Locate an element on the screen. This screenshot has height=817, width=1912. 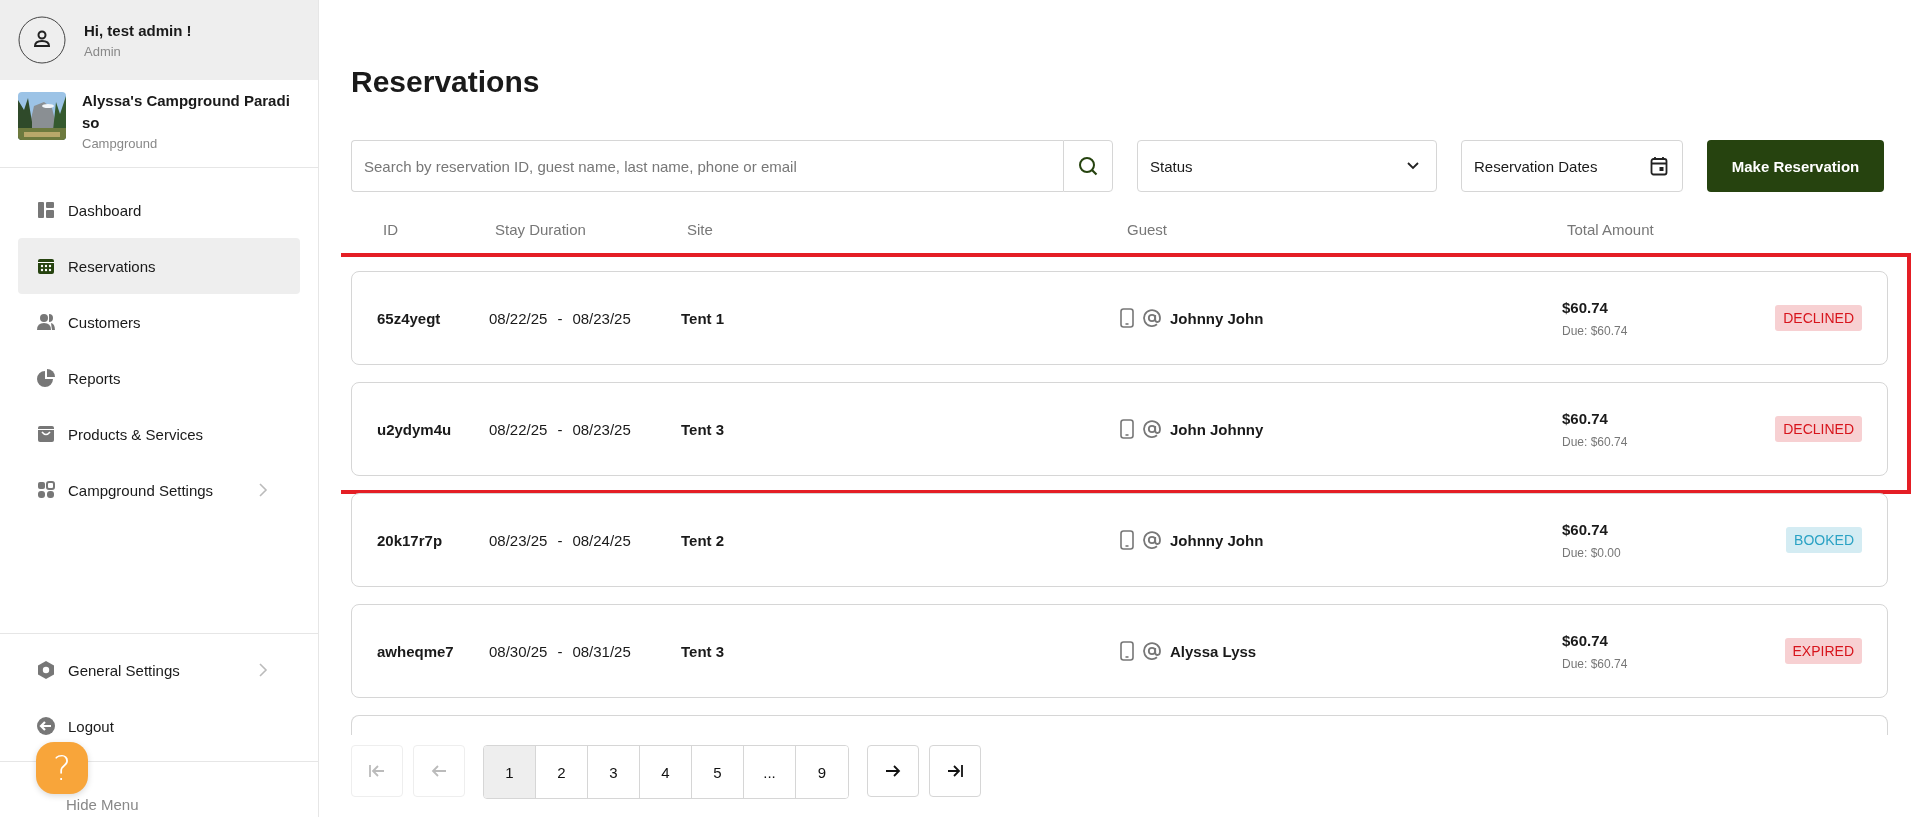
nav-item: Campground Settings is located at coordinates (159, 490).